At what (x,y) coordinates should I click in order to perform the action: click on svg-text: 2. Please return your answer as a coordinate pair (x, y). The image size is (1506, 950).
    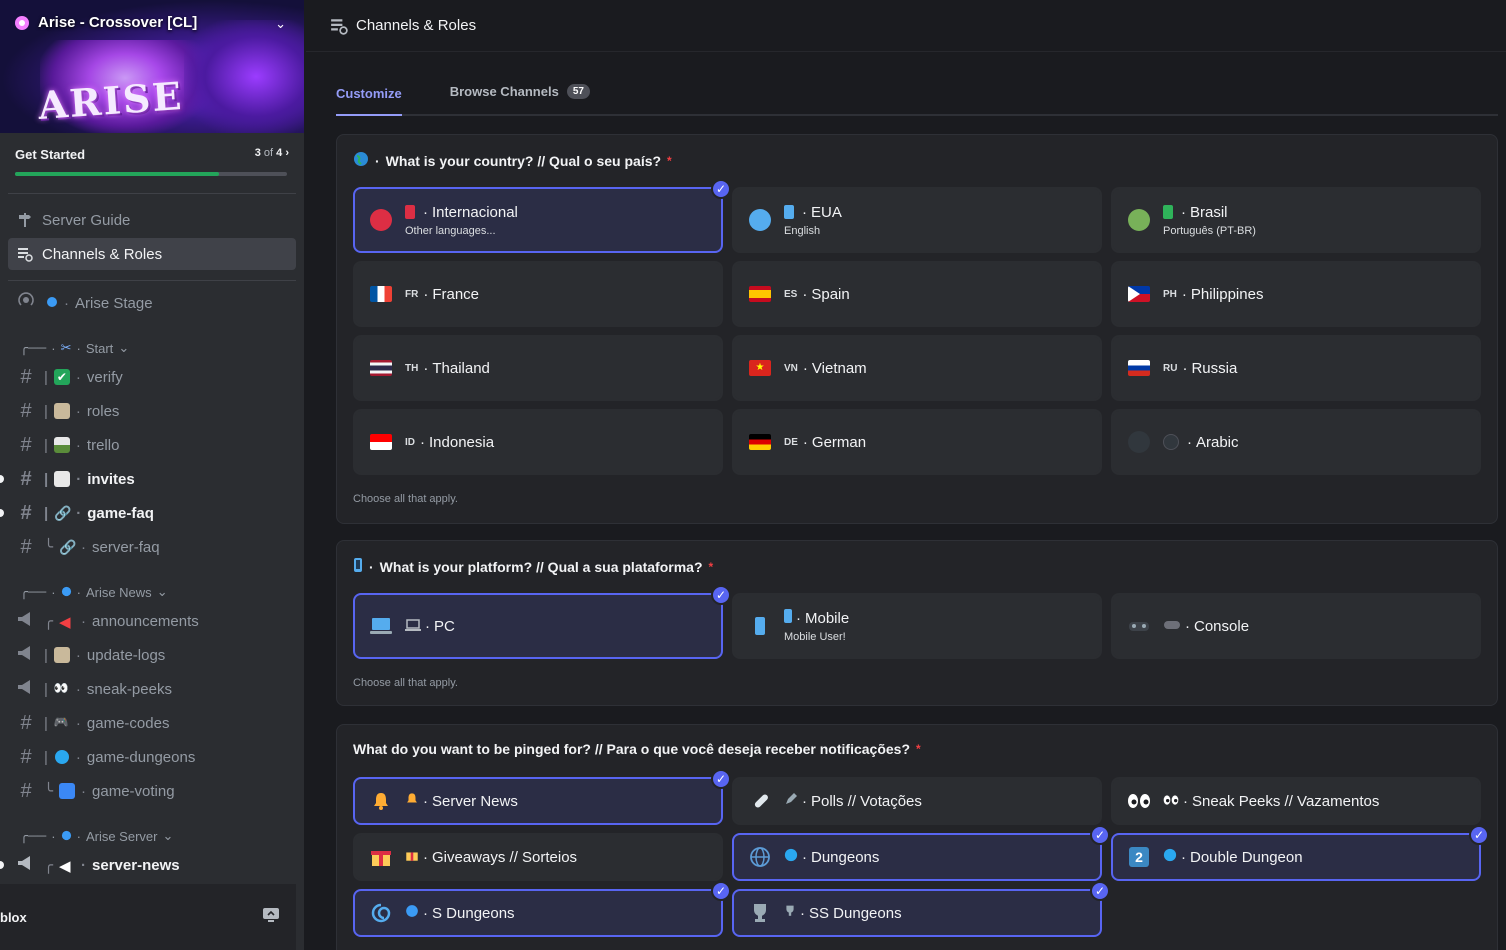
    Looking at the image, I should click on (1139, 857).